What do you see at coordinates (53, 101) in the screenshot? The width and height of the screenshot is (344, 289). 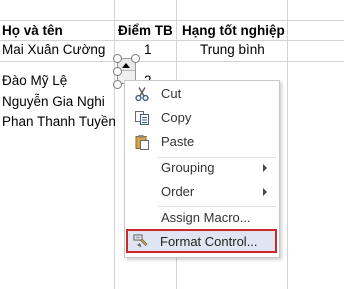 I see `cell-name: Nguyễn Gia Nghi` at bounding box center [53, 101].